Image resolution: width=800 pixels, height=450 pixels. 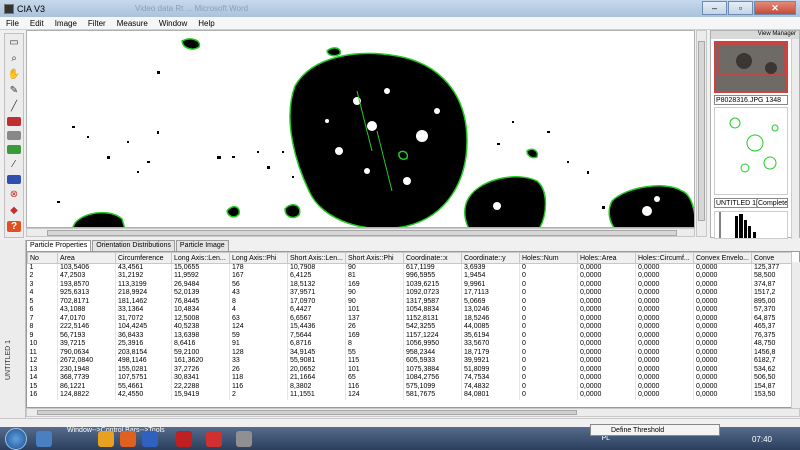 I want to click on table-cell: 137, so click(x=374, y=318).